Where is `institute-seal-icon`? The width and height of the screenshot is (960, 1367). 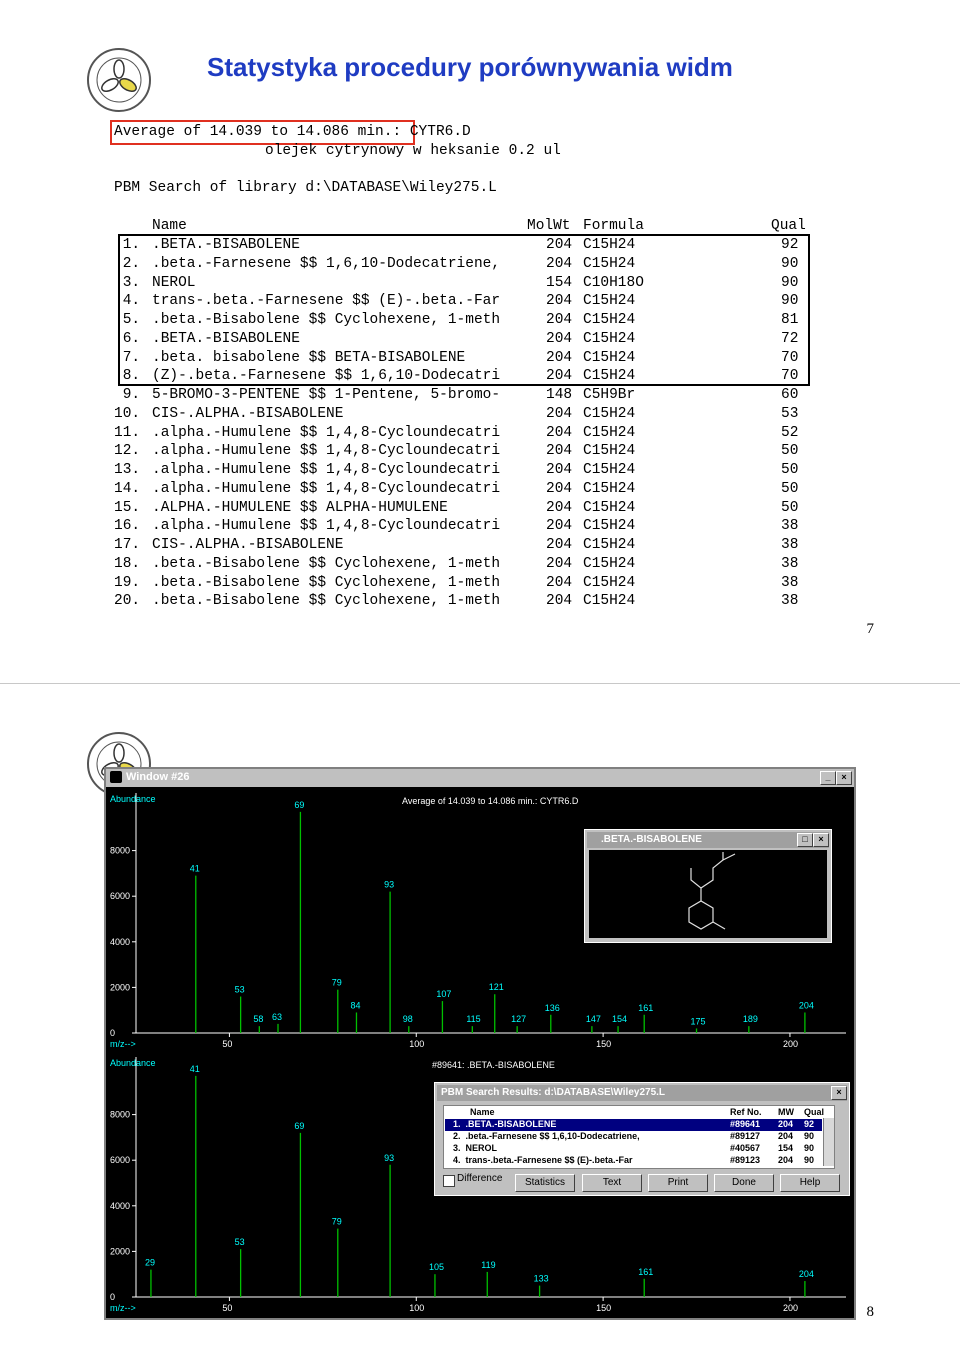 institute-seal-icon is located at coordinates (119, 80).